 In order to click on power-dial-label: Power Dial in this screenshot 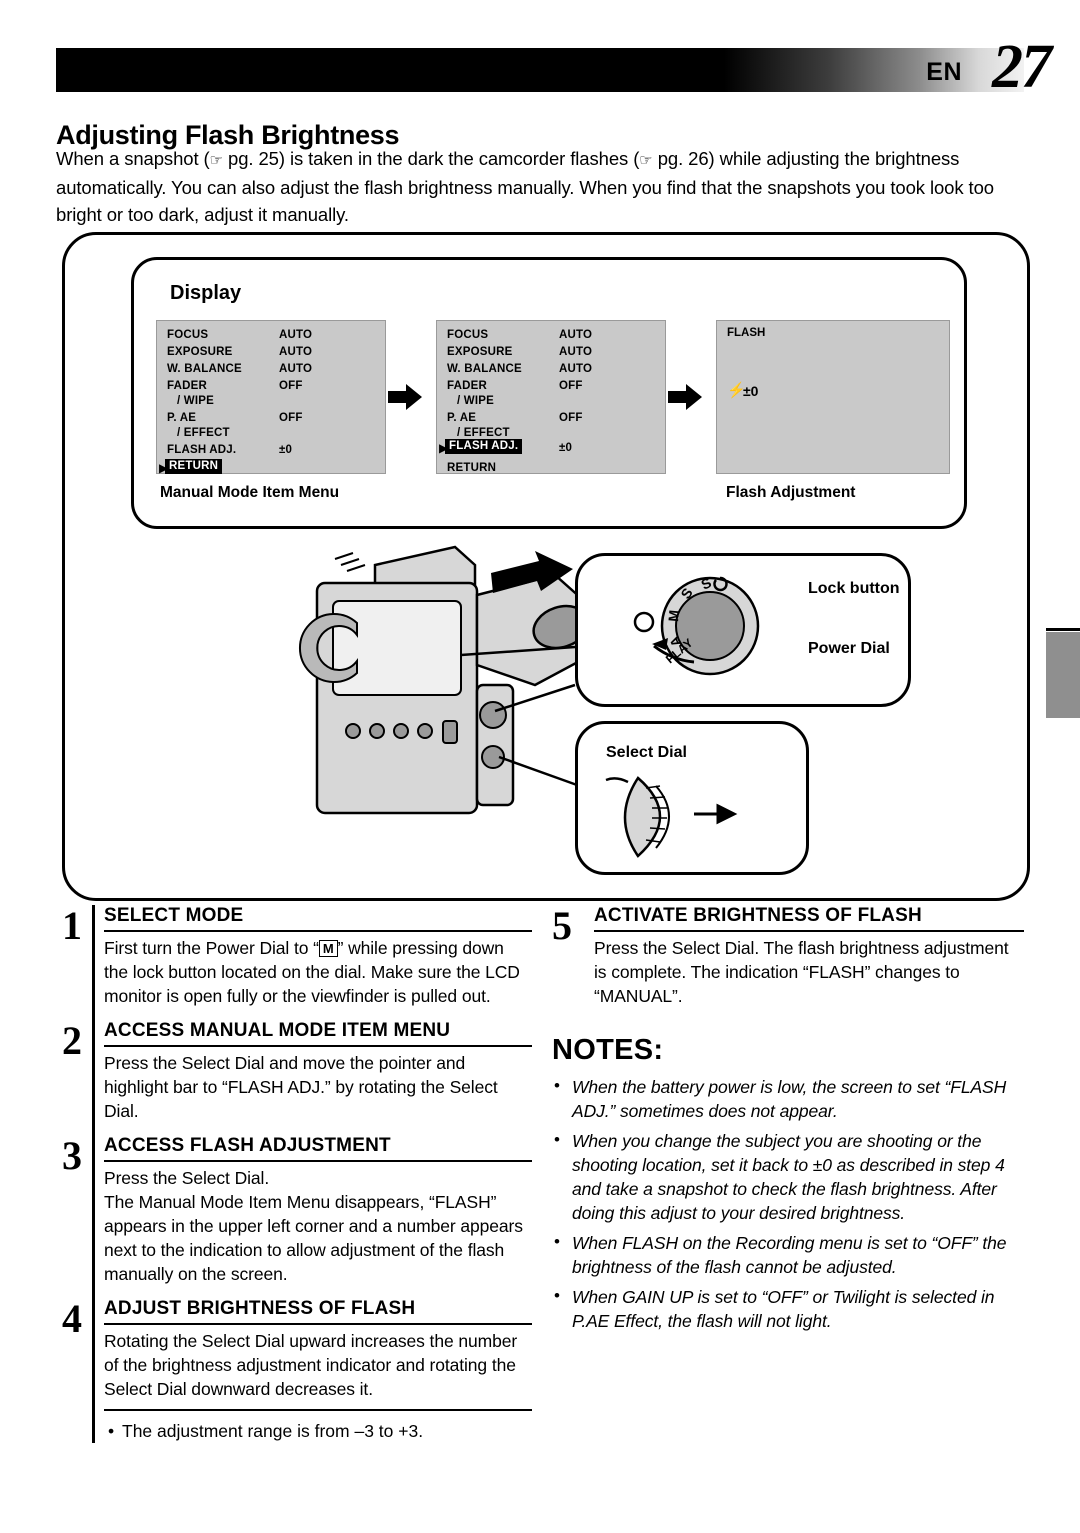, I will do `click(849, 648)`.